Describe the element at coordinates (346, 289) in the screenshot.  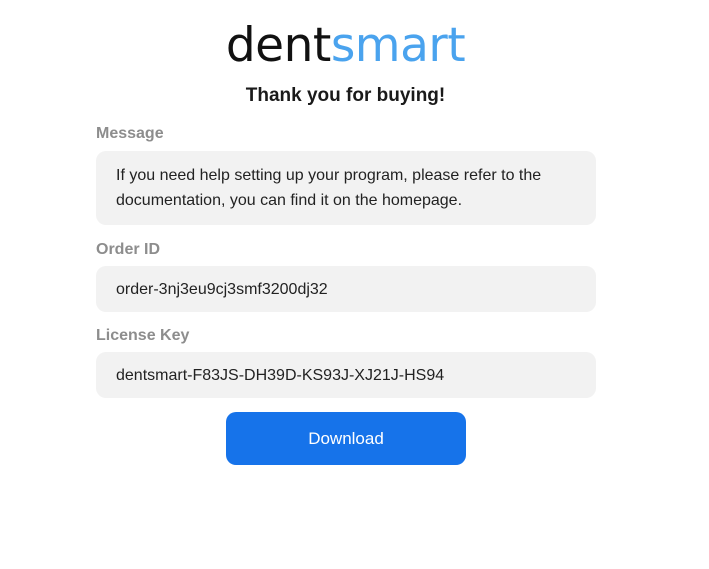
I see `order-id-field: order-3nj3eu9cj3smf3200dj32` at that location.